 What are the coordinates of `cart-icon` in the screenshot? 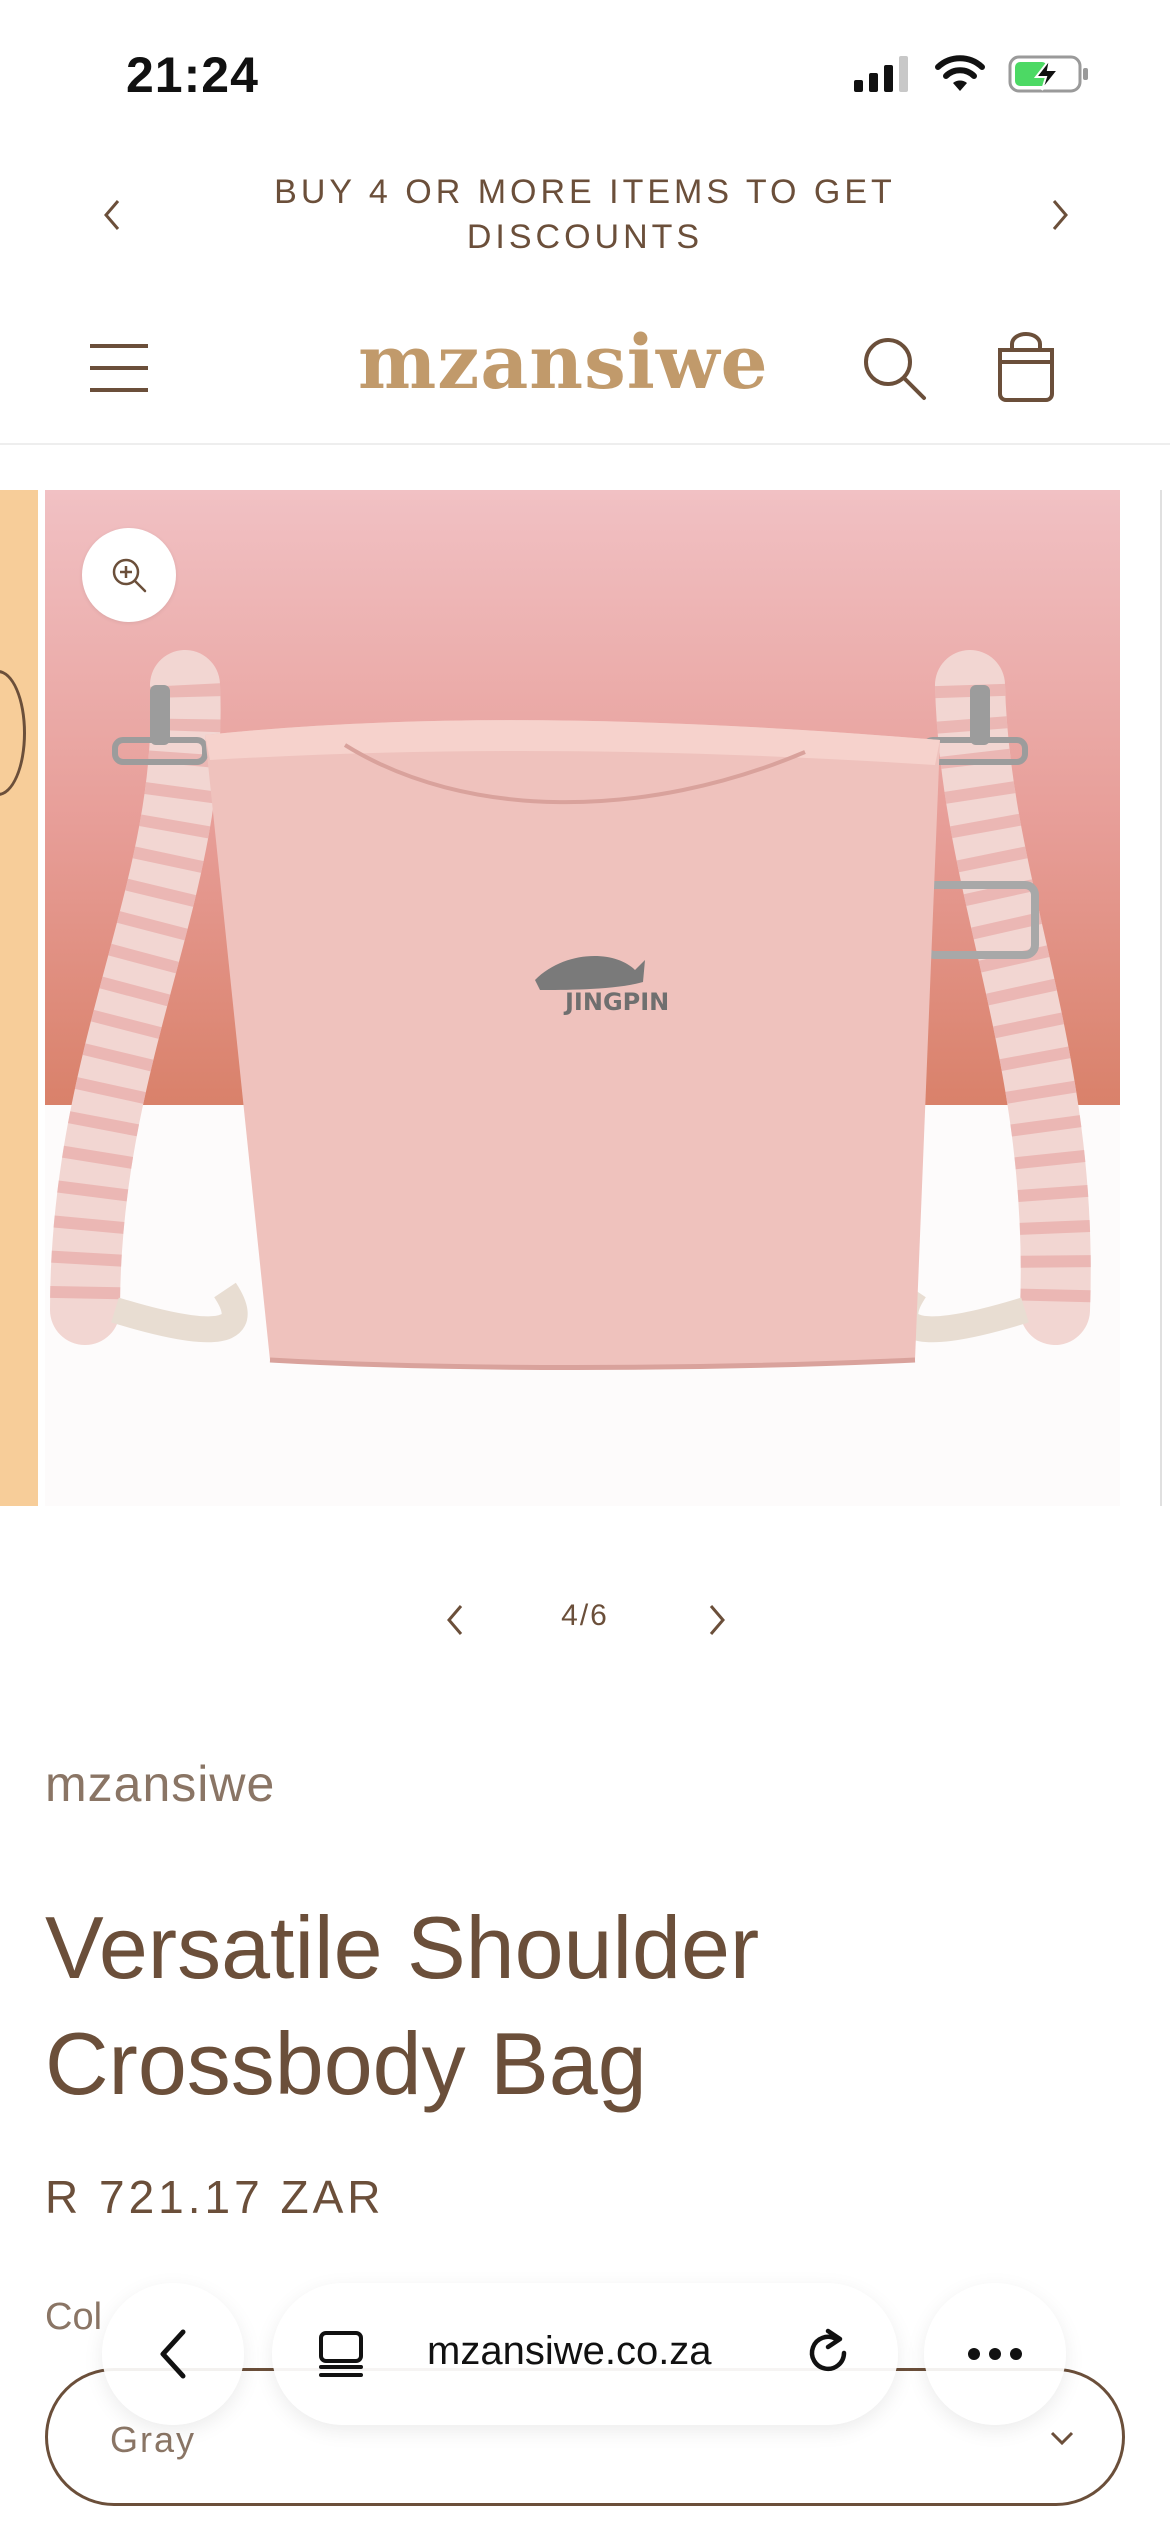 It's located at (1026, 367).